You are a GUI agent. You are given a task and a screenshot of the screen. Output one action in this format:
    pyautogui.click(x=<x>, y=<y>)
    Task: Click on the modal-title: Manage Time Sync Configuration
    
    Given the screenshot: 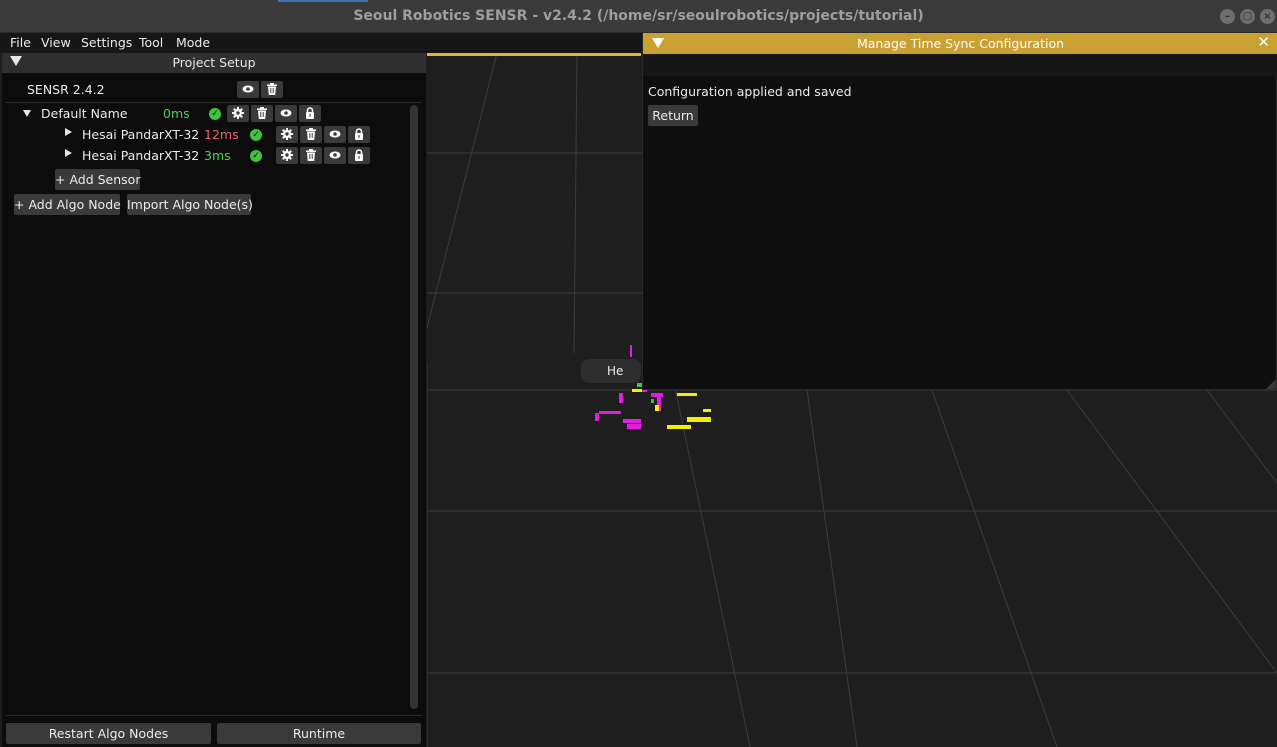 What is the action you would take?
    pyautogui.click(x=960, y=43)
    